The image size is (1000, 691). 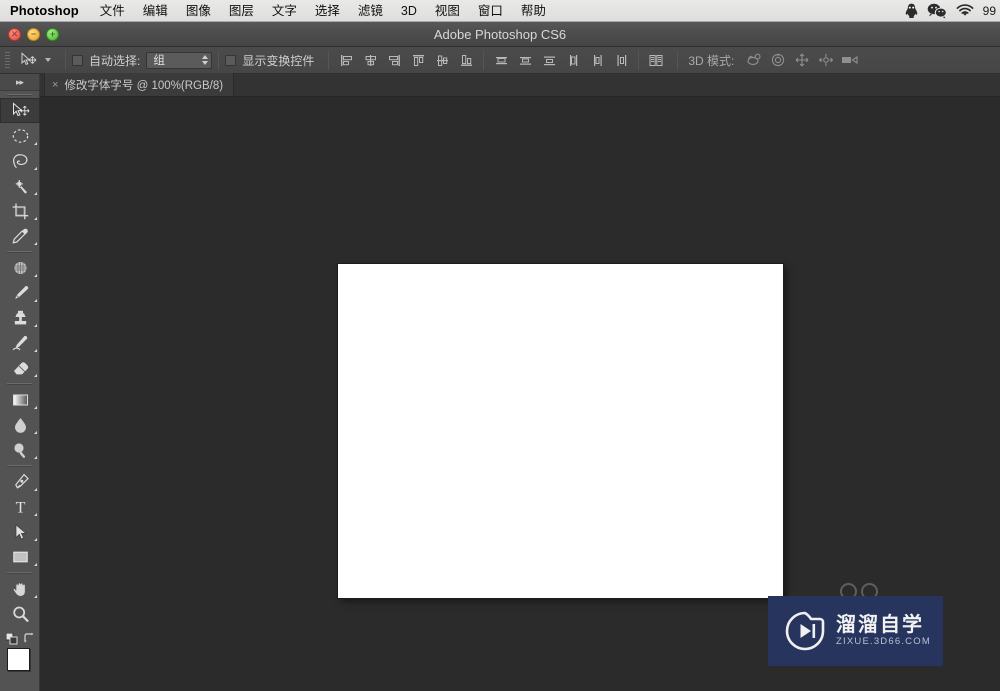 What do you see at coordinates (20, 531) in the screenshot?
I see `path-selection-tool` at bounding box center [20, 531].